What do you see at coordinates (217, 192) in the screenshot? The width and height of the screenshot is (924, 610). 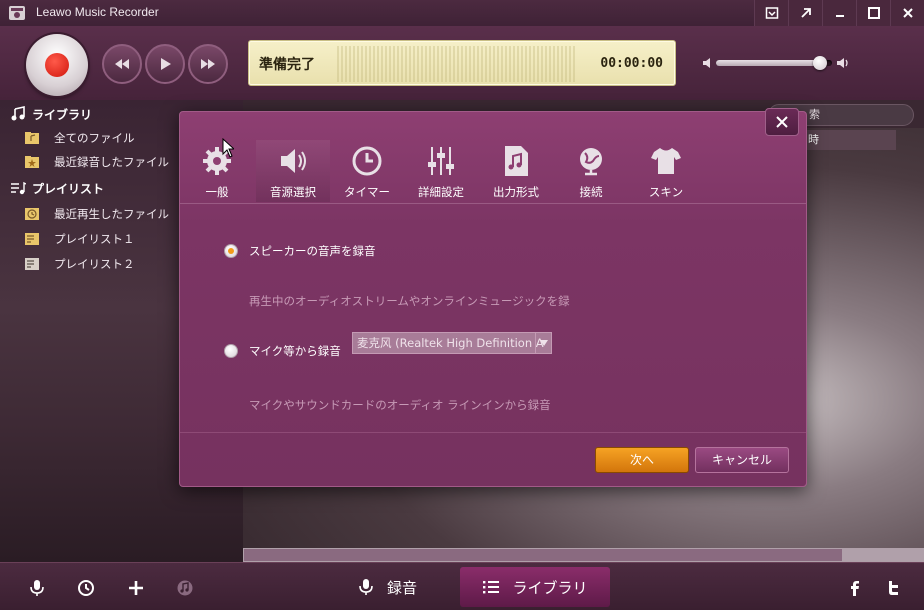 I see `tab-label: 一般` at bounding box center [217, 192].